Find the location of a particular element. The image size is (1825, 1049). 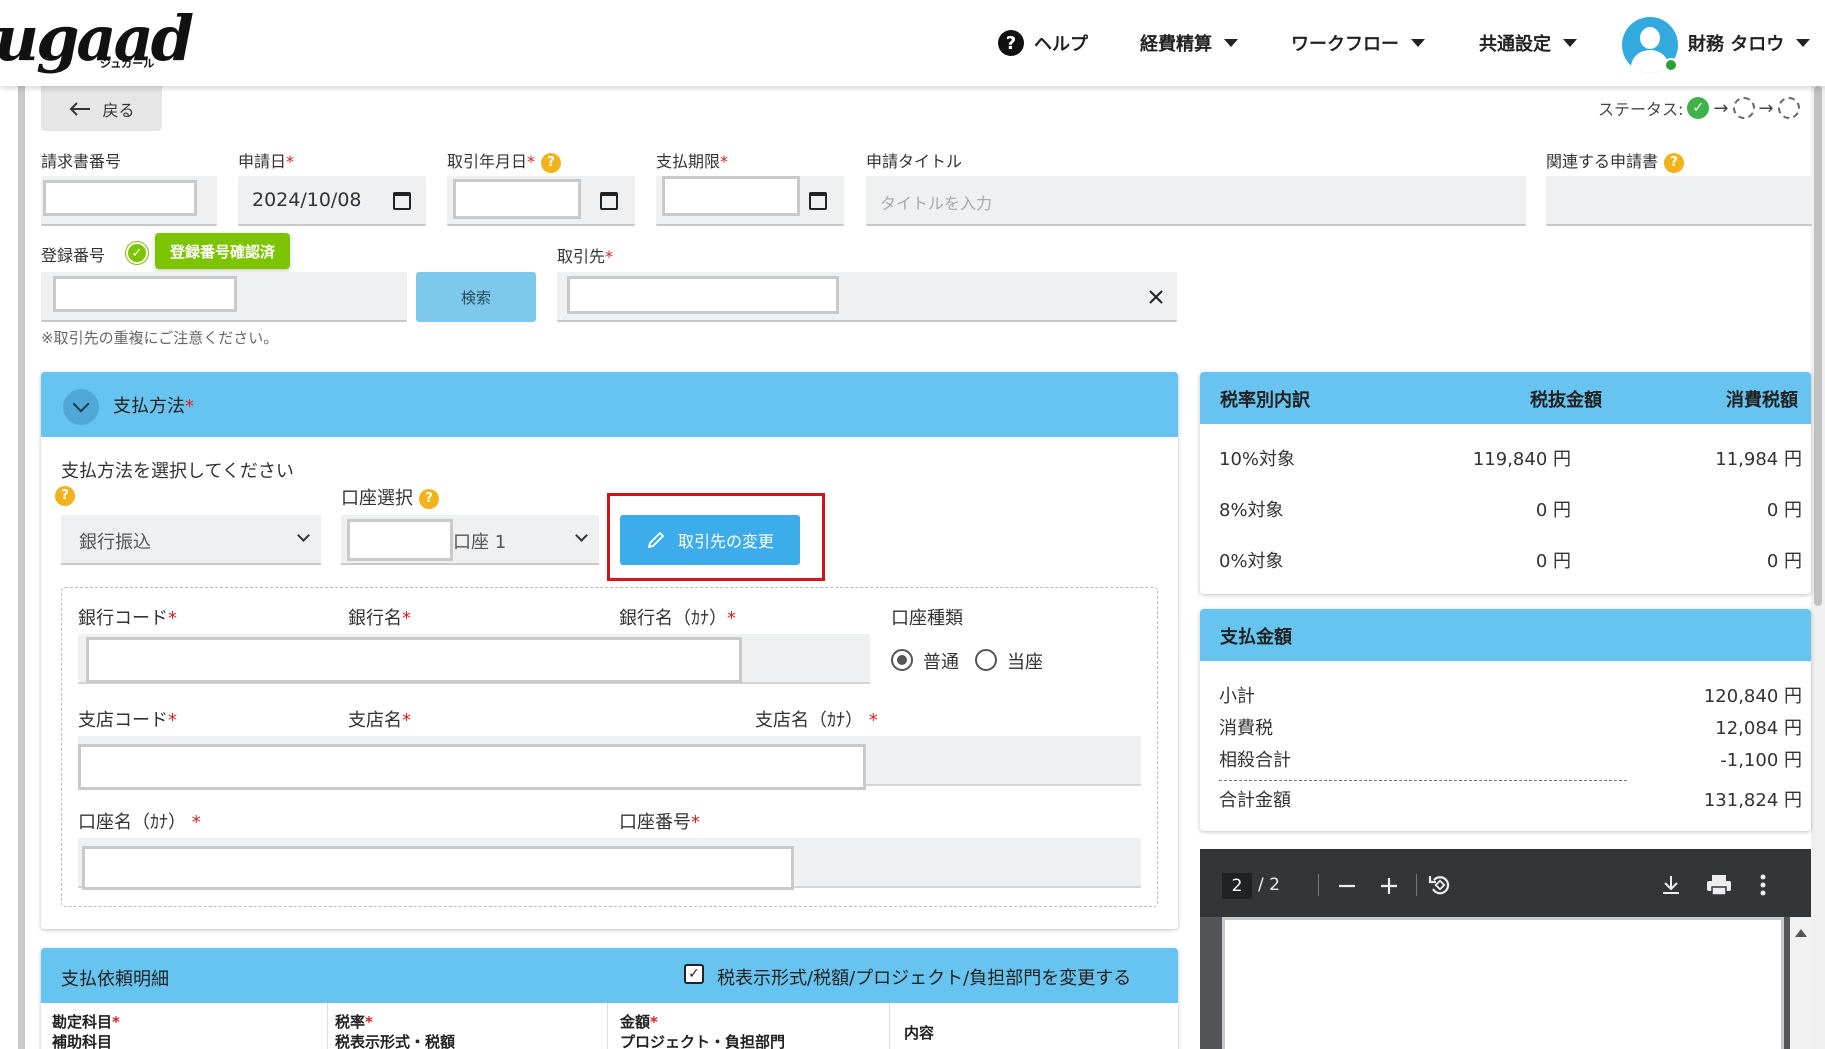

payment-details-panel: 支払依頼明細 ✓ 税表示形式/税額/プロジェクト/負担部門を変更する is located at coordinates (609, 998).